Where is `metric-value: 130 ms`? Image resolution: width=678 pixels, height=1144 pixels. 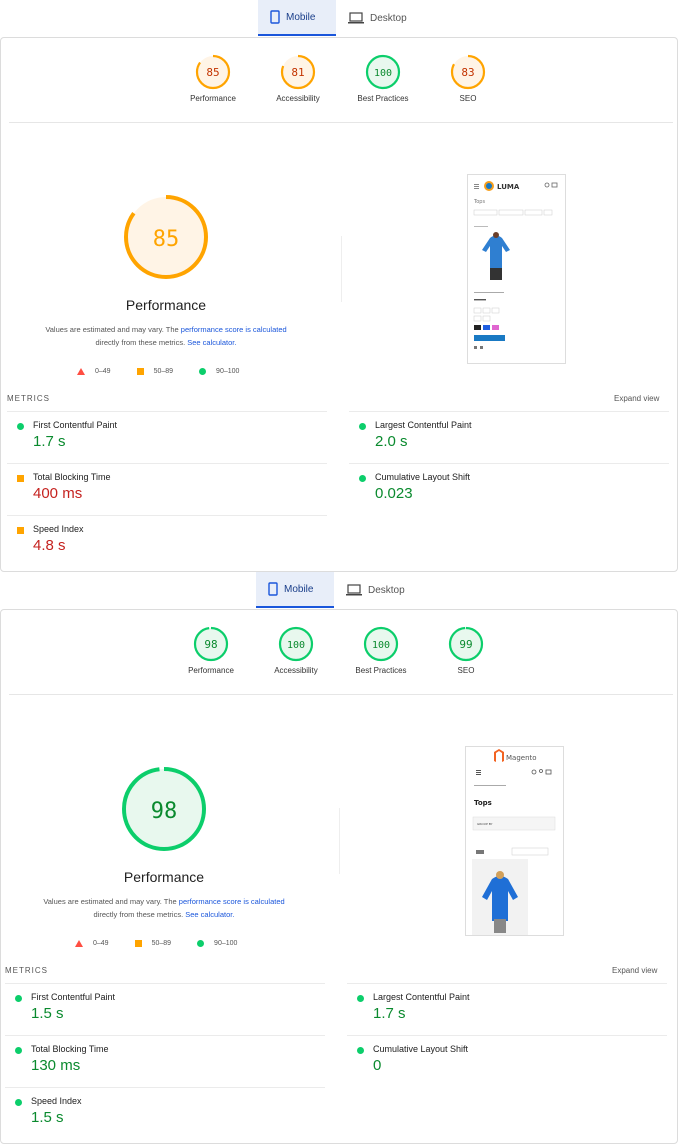 metric-value: 130 ms is located at coordinates (56, 1065).